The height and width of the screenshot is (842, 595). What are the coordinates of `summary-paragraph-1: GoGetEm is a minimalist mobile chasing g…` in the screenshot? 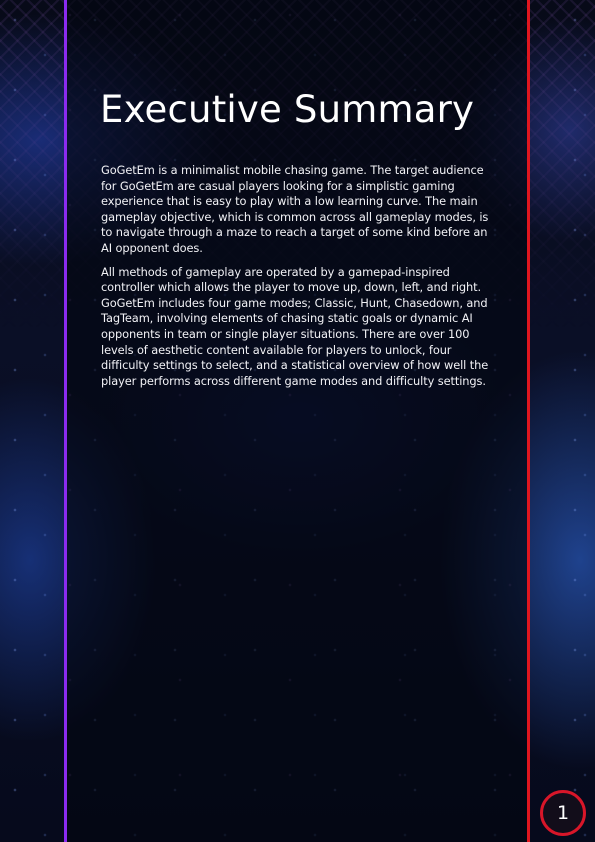 It's located at (295, 209).